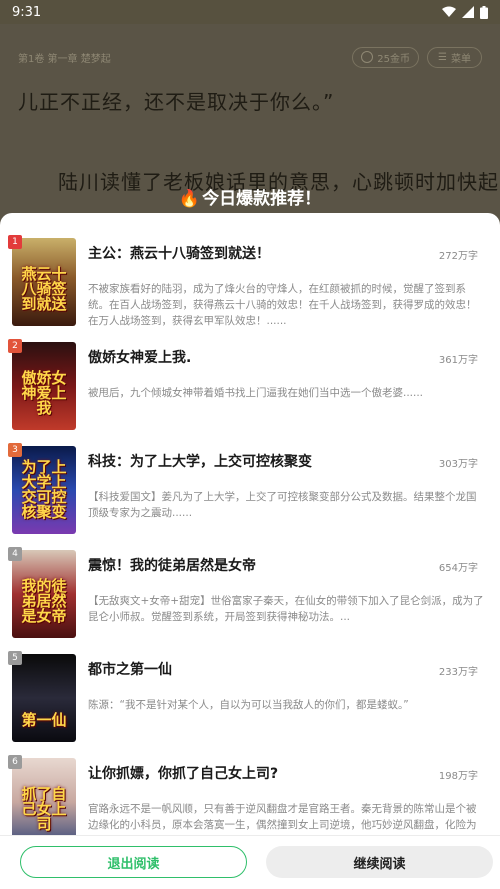 This screenshot has height=889, width=500. I want to click on popup-title: 🔥 今日爆款推荐！, so click(250, 196).